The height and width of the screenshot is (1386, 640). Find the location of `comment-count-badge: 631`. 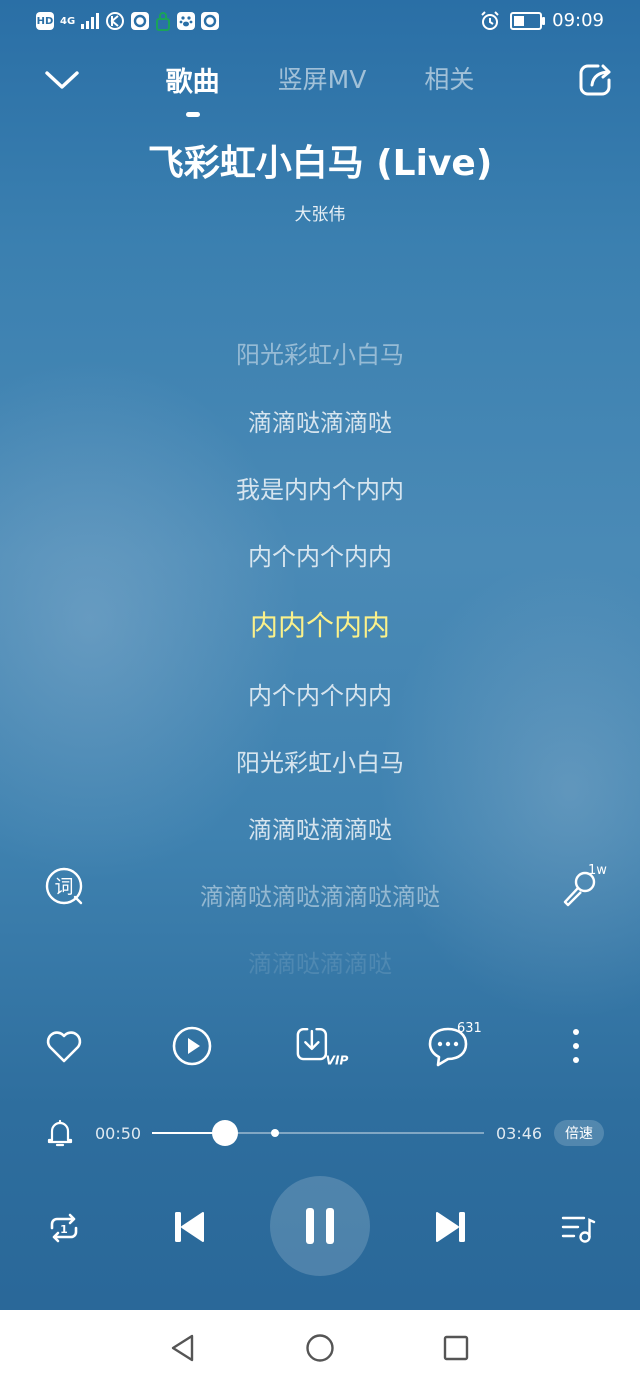

comment-count-badge: 631 is located at coordinates (469, 1028).